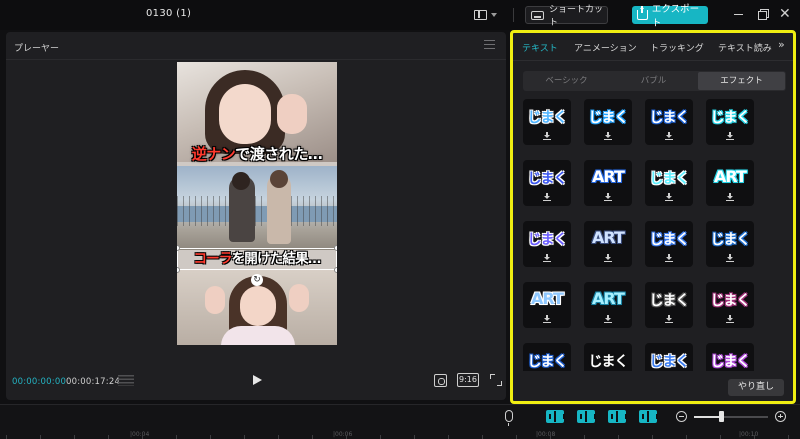 The image size is (800, 439). Describe the element at coordinates (642, 13) in the screenshot. I see `upload-icon` at that location.